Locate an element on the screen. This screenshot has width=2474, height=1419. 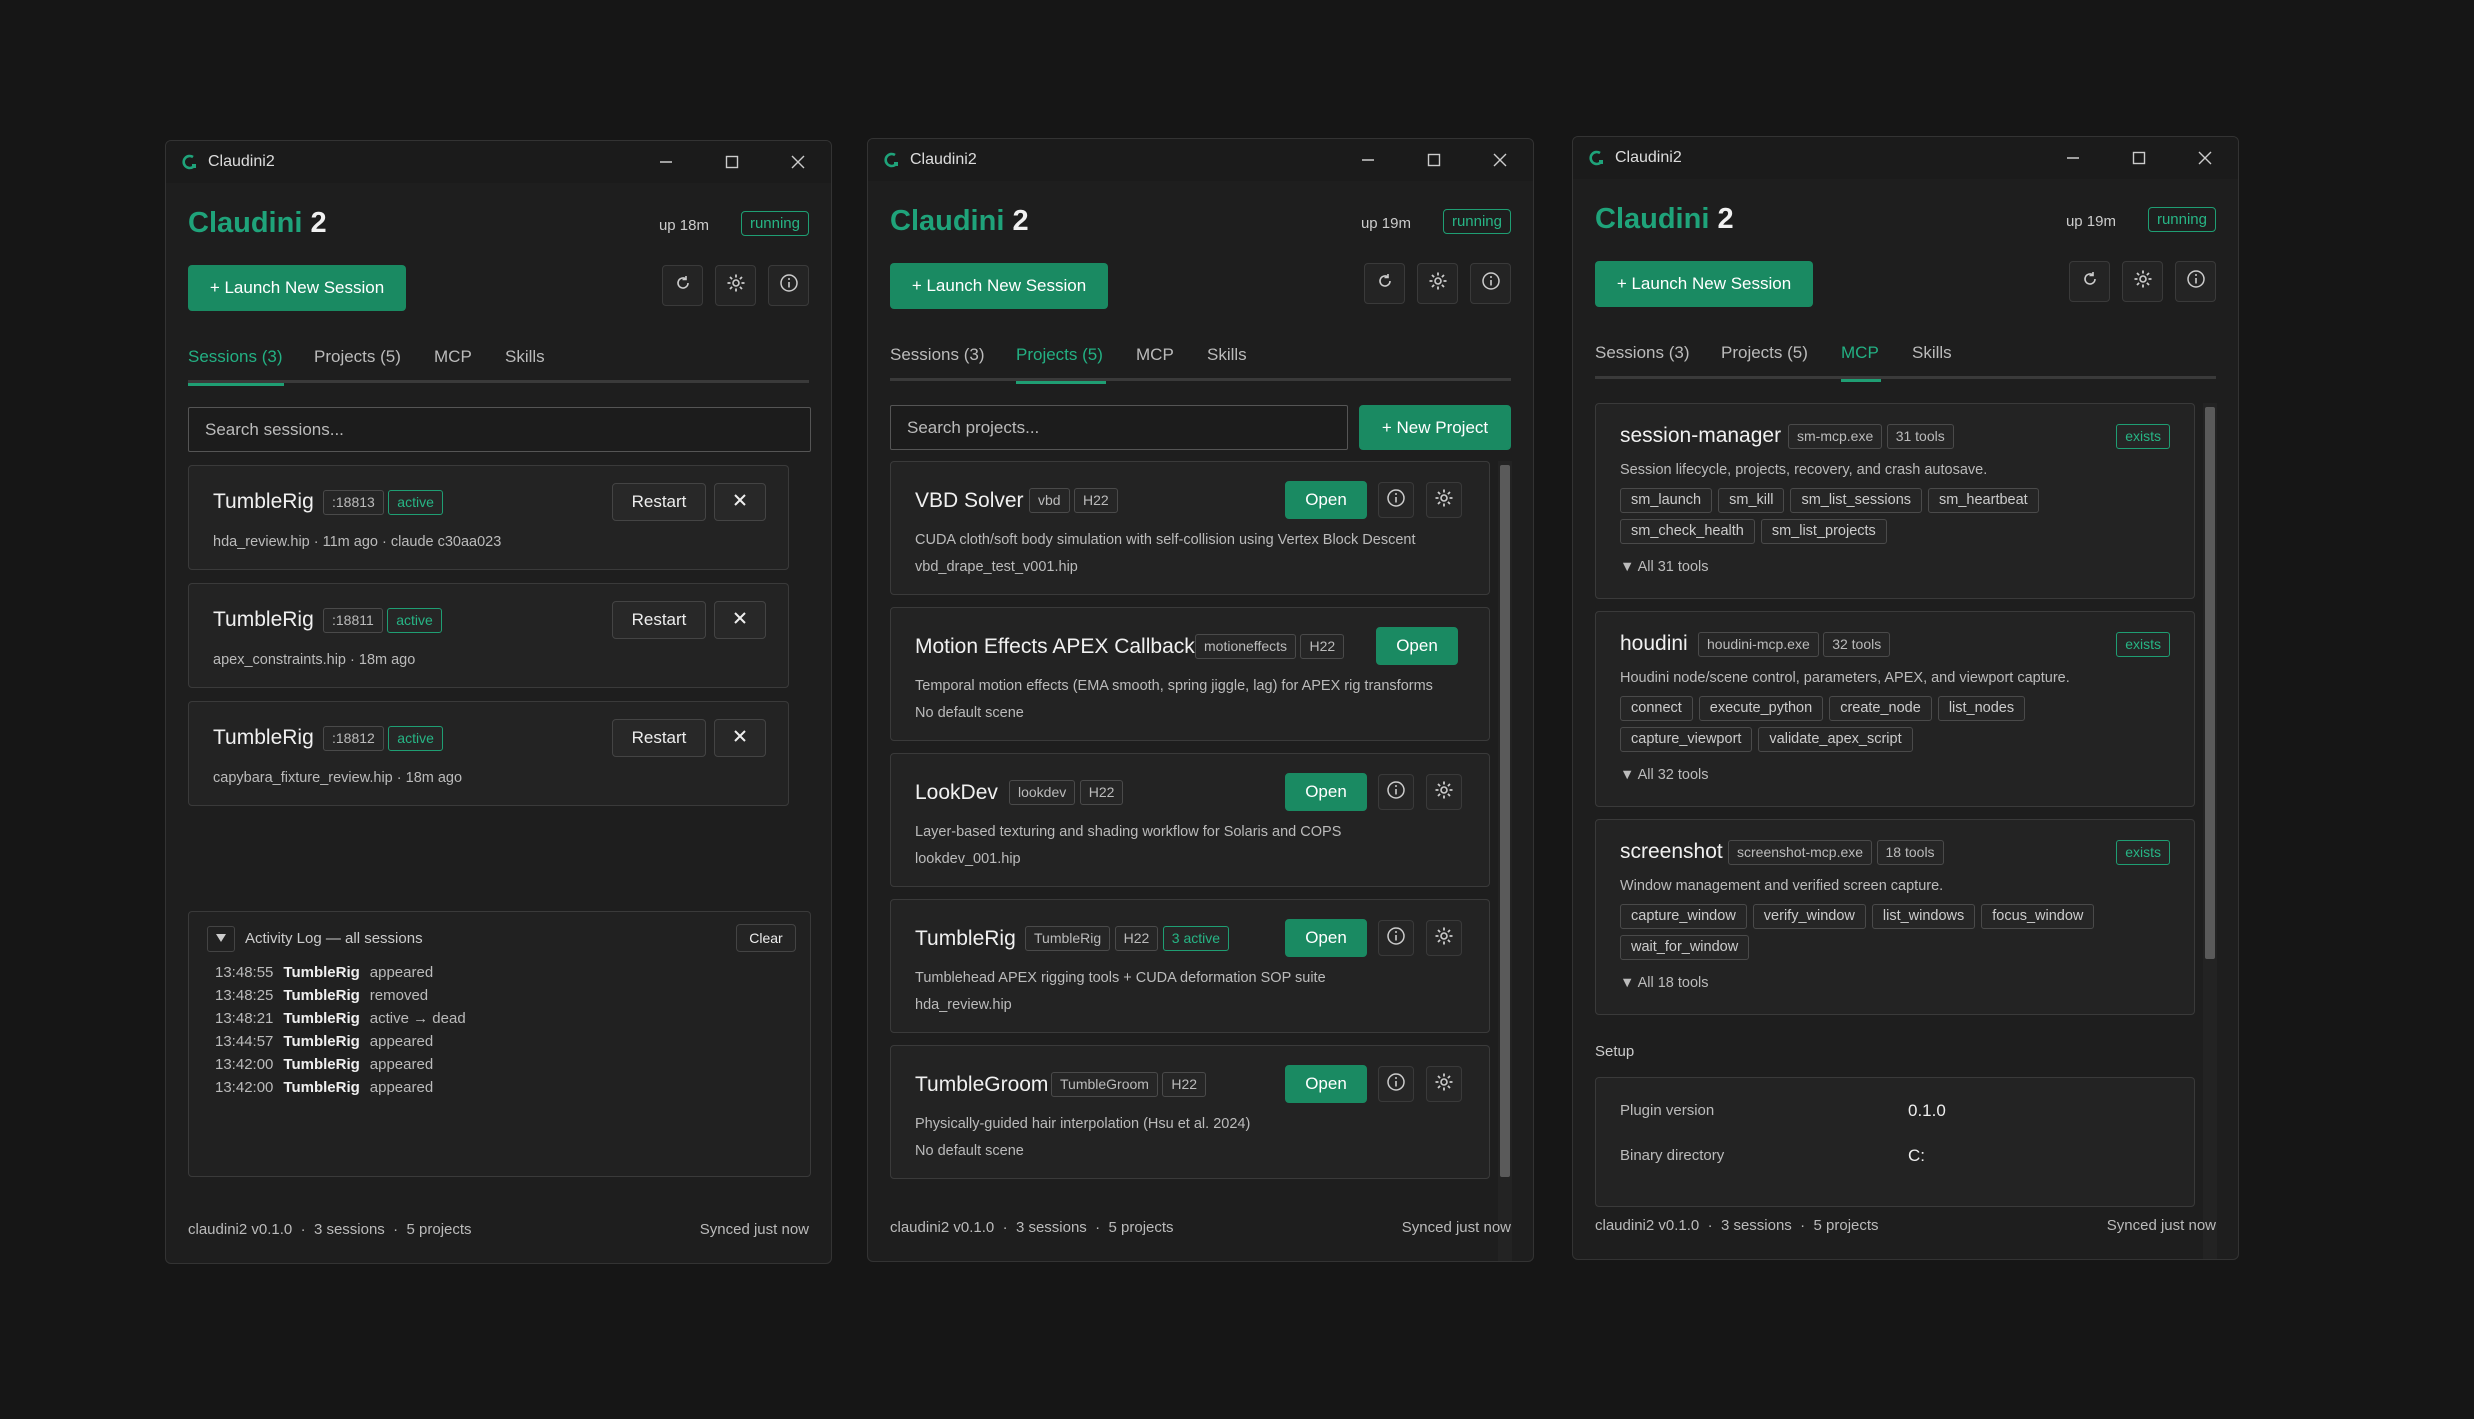
tool-chip: sm_kill is located at coordinates (1751, 500).